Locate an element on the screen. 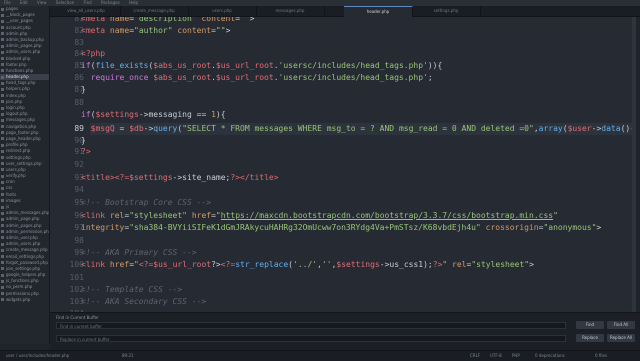 The image size is (640, 361). find-label: Find in Current Buffer is located at coordinates (77, 317).